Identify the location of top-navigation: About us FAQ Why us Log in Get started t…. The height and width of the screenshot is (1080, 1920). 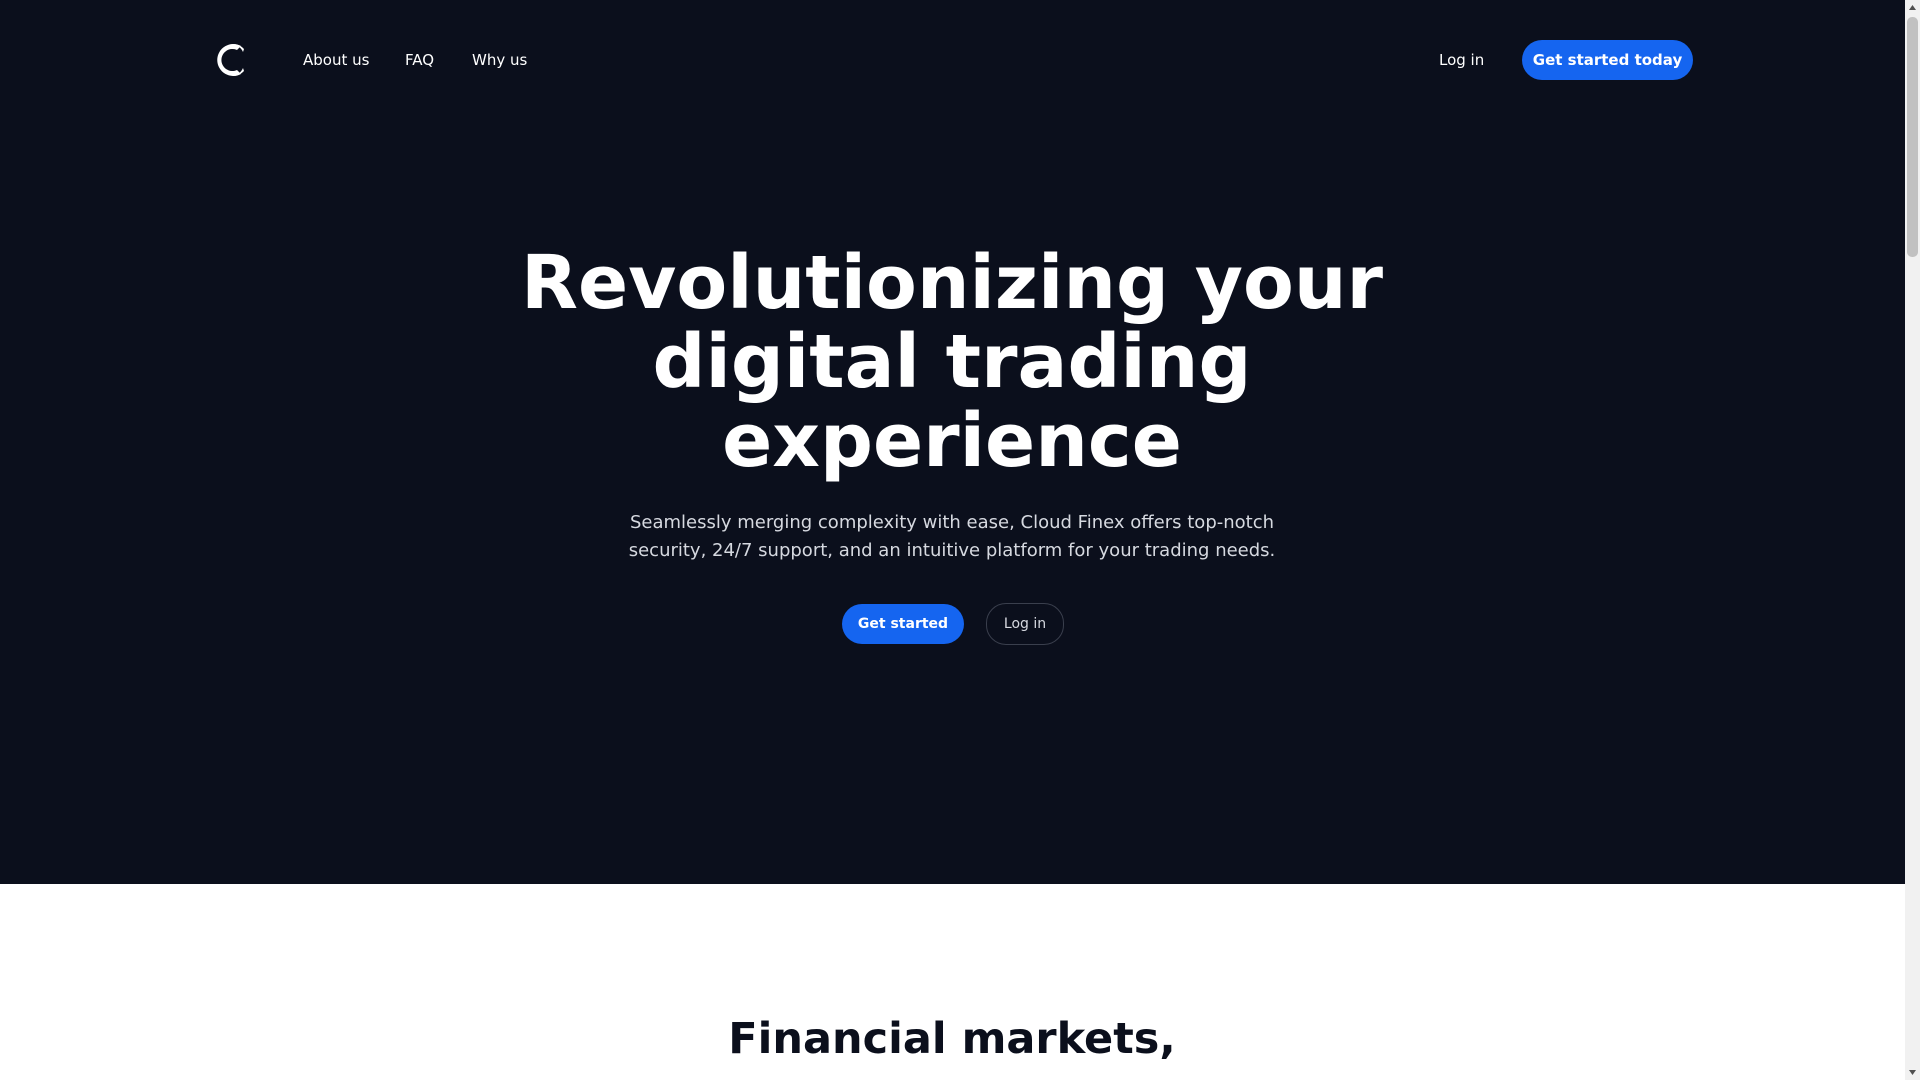
(952, 60).